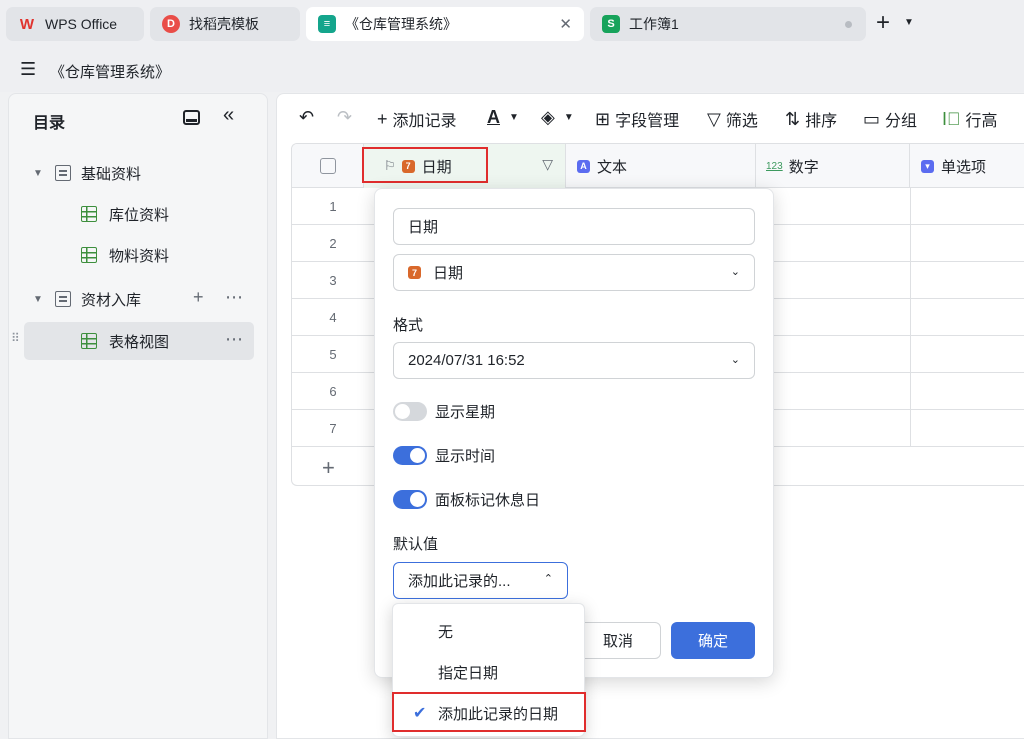 This screenshot has width=1024, height=739. I want to click on redo-icon: ↷, so click(347, 117).